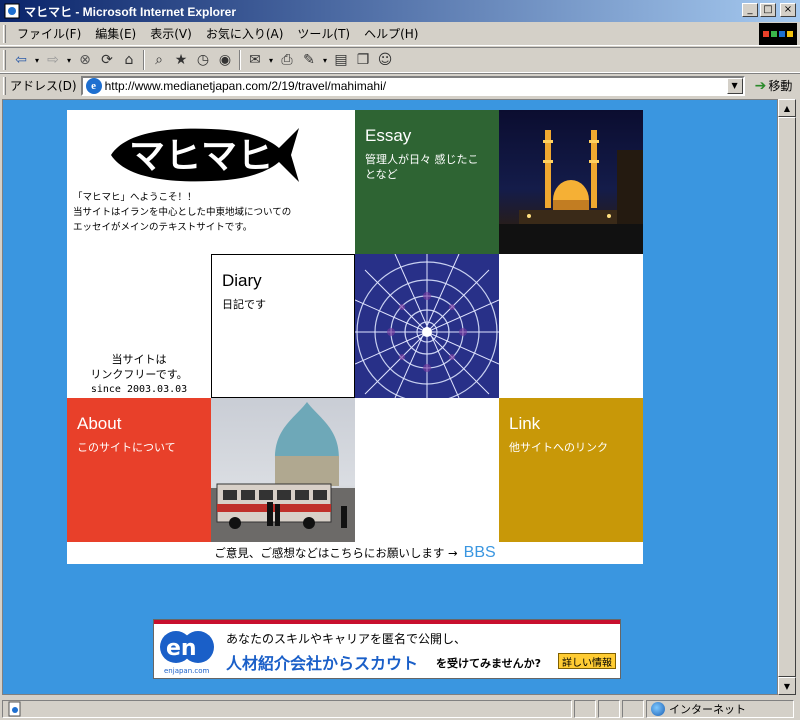  What do you see at coordinates (287, 708) in the screenshot?
I see `status-main` at bounding box center [287, 708].